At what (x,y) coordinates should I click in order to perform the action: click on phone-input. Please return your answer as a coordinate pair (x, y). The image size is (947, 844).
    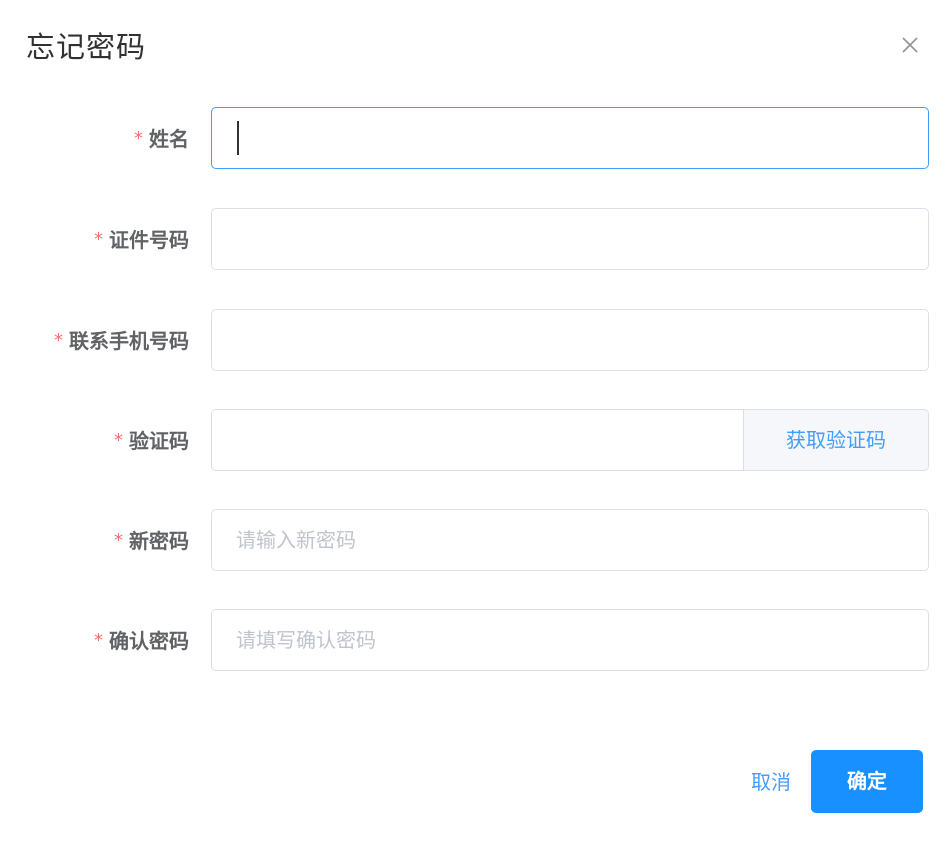
    Looking at the image, I should click on (570, 340).